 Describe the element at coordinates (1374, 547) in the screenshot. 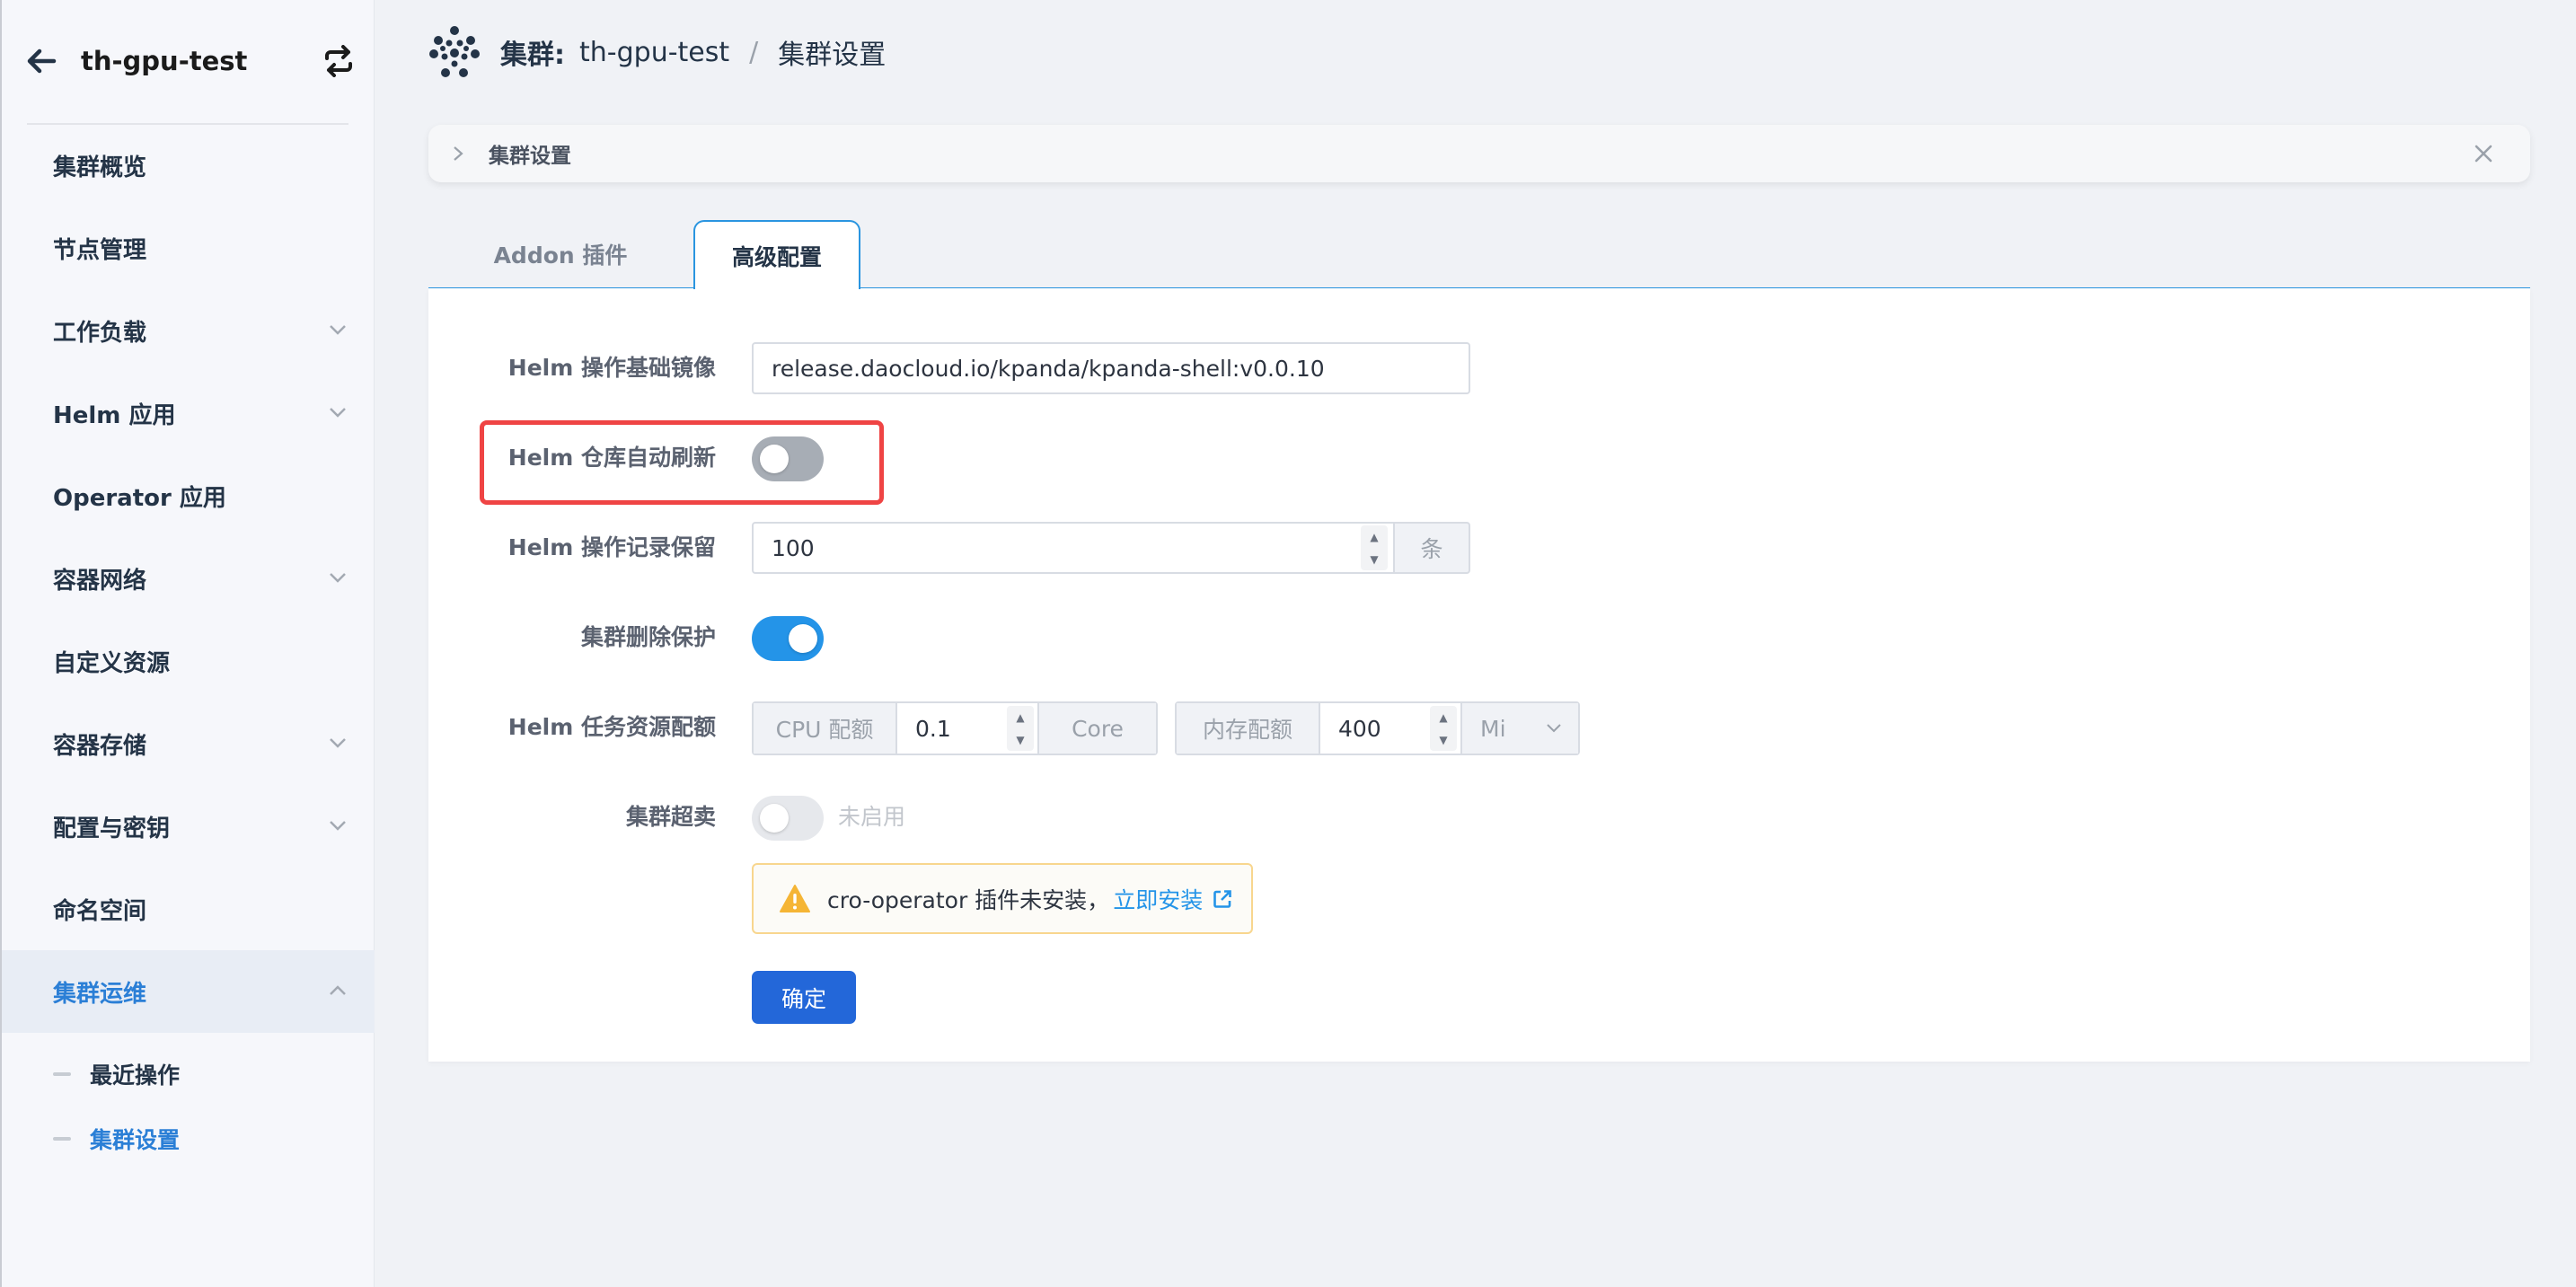

I see `history-retention-stepper: ▲ ▼` at that location.